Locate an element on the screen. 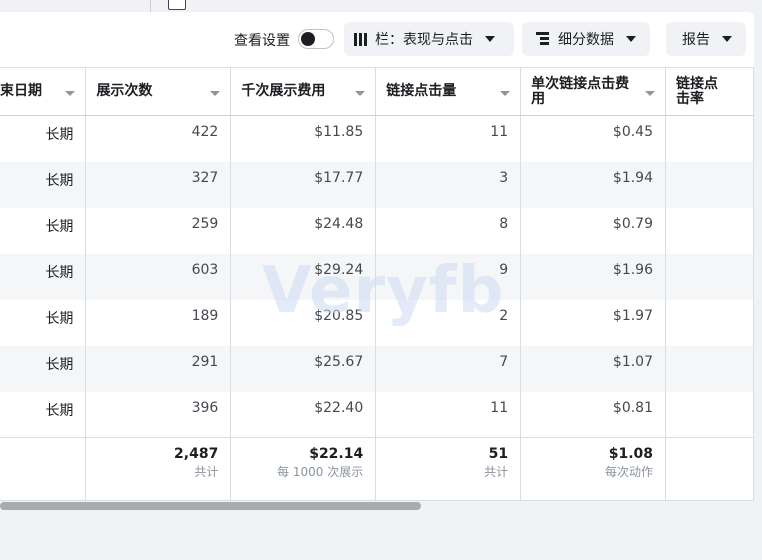 The height and width of the screenshot is (560, 762). cpc-cell: $0.79 is located at coordinates (593, 230).